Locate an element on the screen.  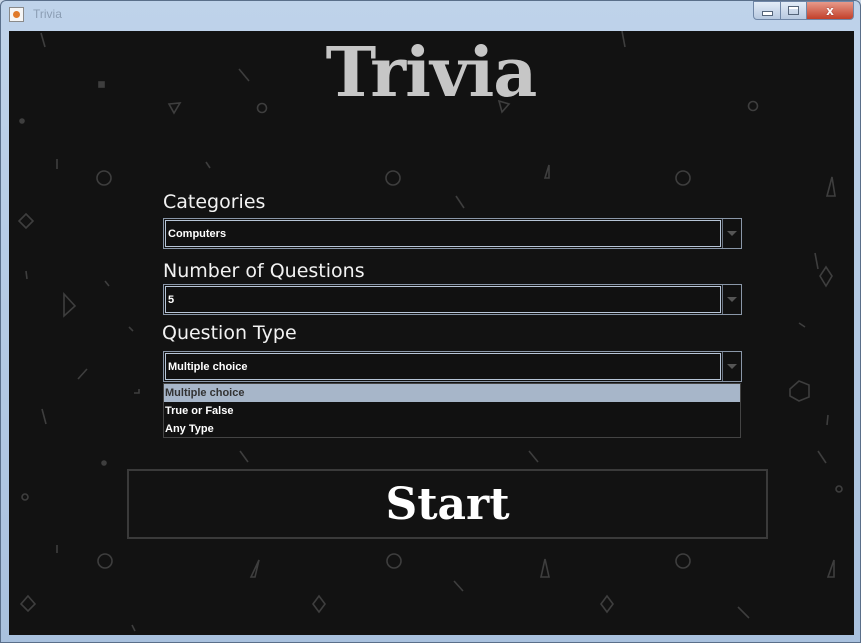
close-button: x is located at coordinates (830, 10).